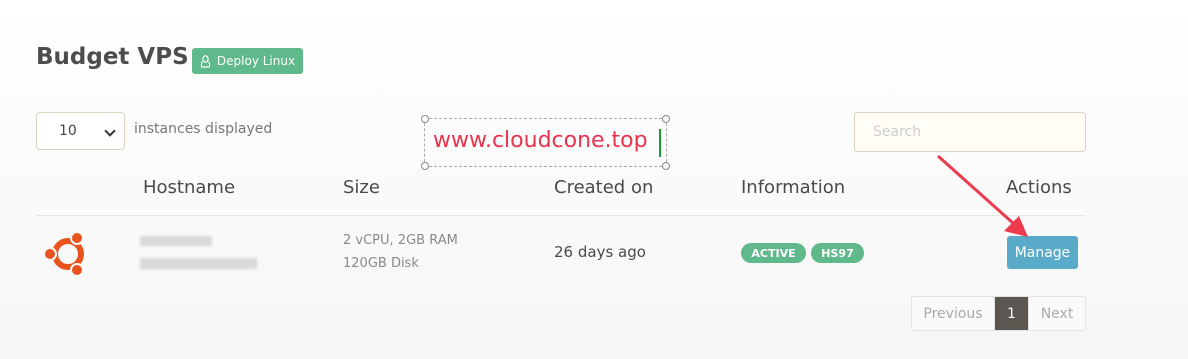  Describe the element at coordinates (837, 253) in the screenshot. I see `location-badge: HS97` at that location.